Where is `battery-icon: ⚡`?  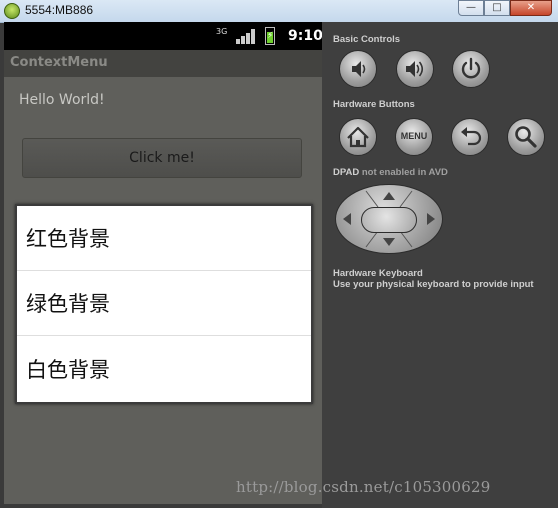
battery-icon: ⚡ is located at coordinates (270, 36).